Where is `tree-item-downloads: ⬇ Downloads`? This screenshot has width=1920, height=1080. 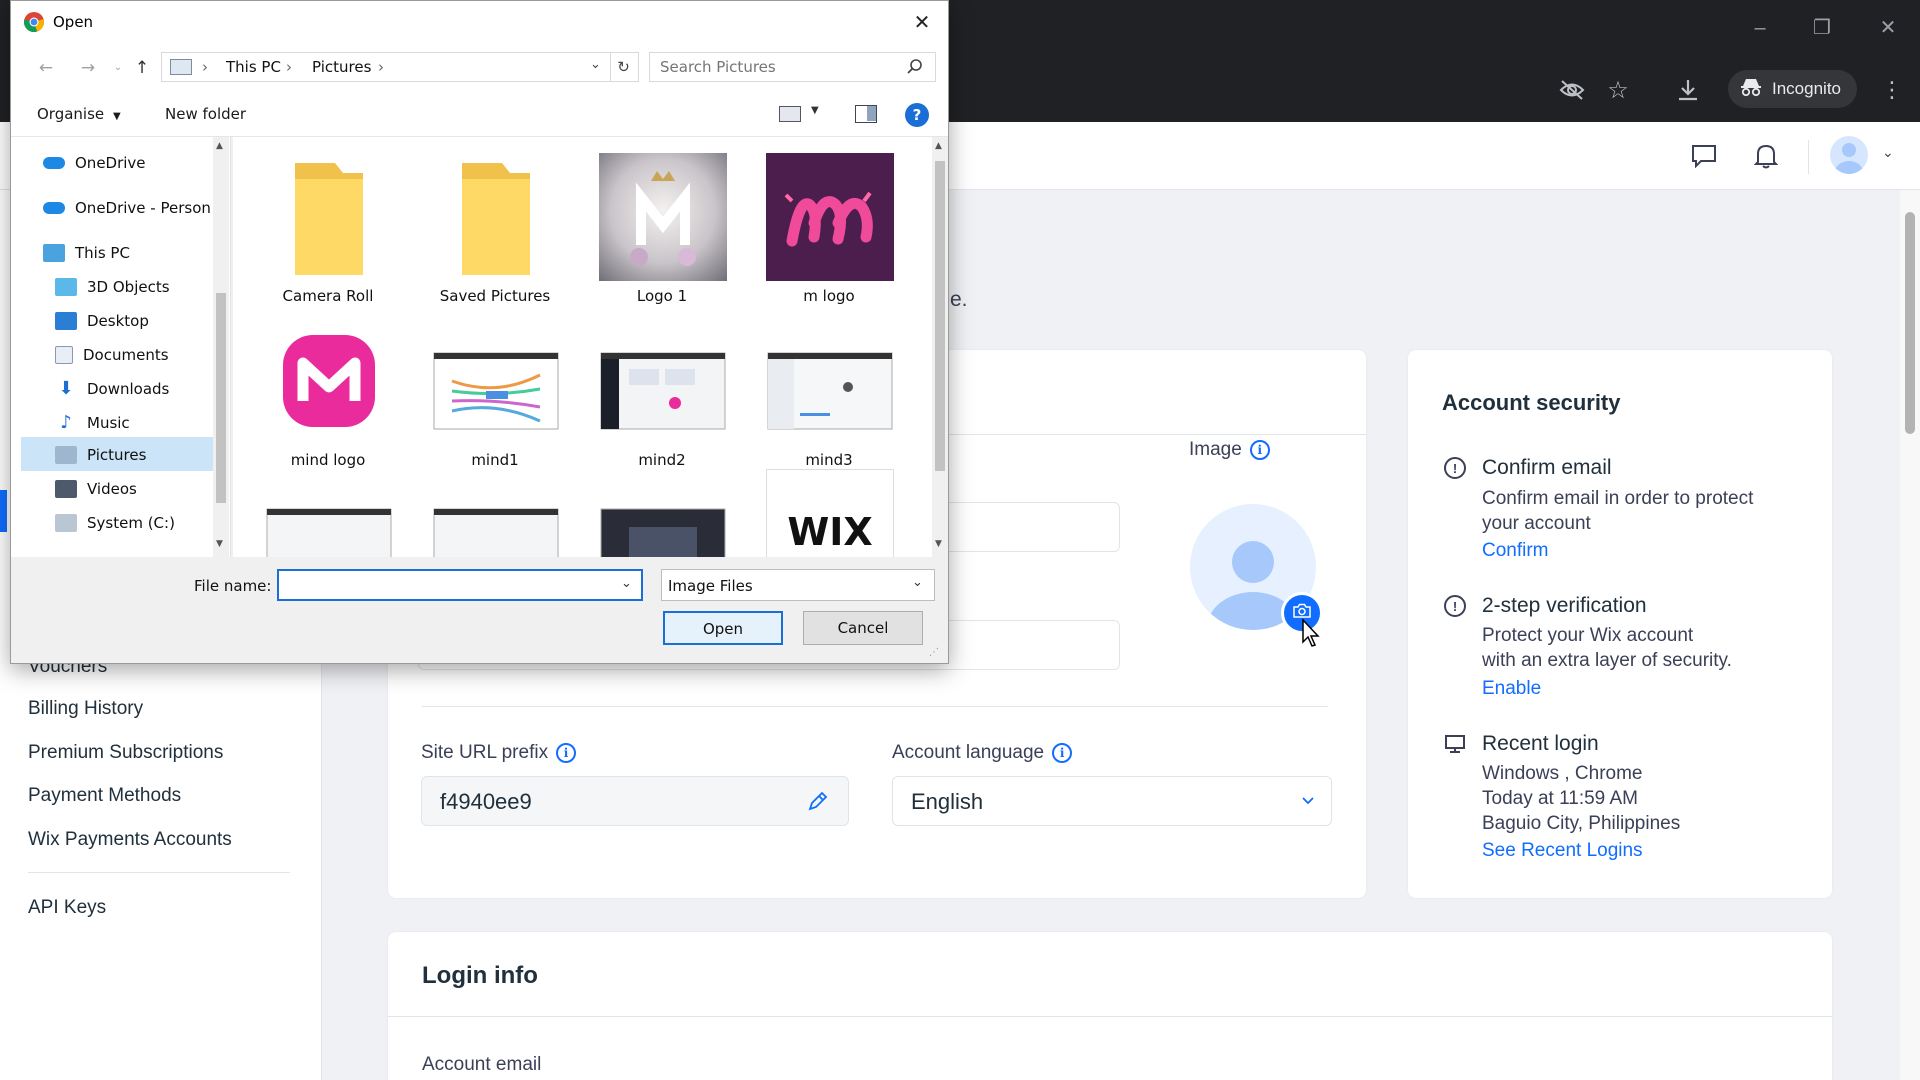 tree-item-downloads: ⬇ Downloads is located at coordinates (112, 389).